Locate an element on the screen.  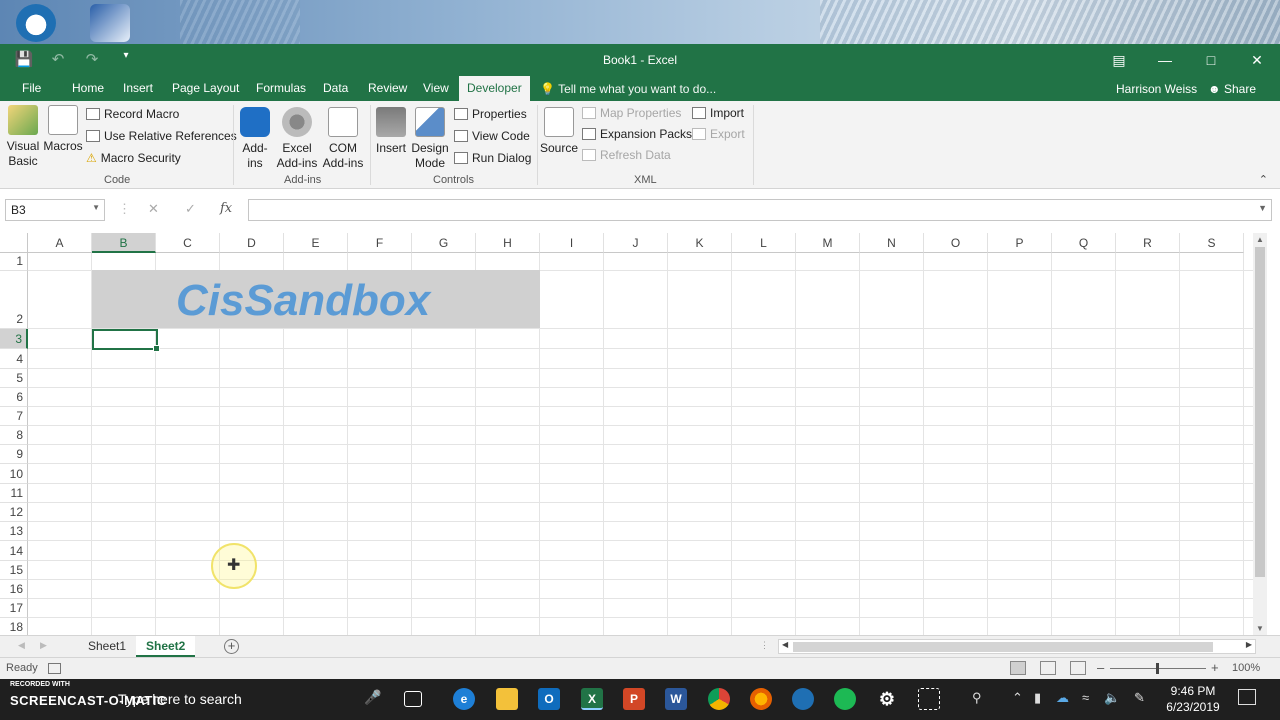
excel-add-ins-button: Excel Add-ins is located at coordinates (297, 139).